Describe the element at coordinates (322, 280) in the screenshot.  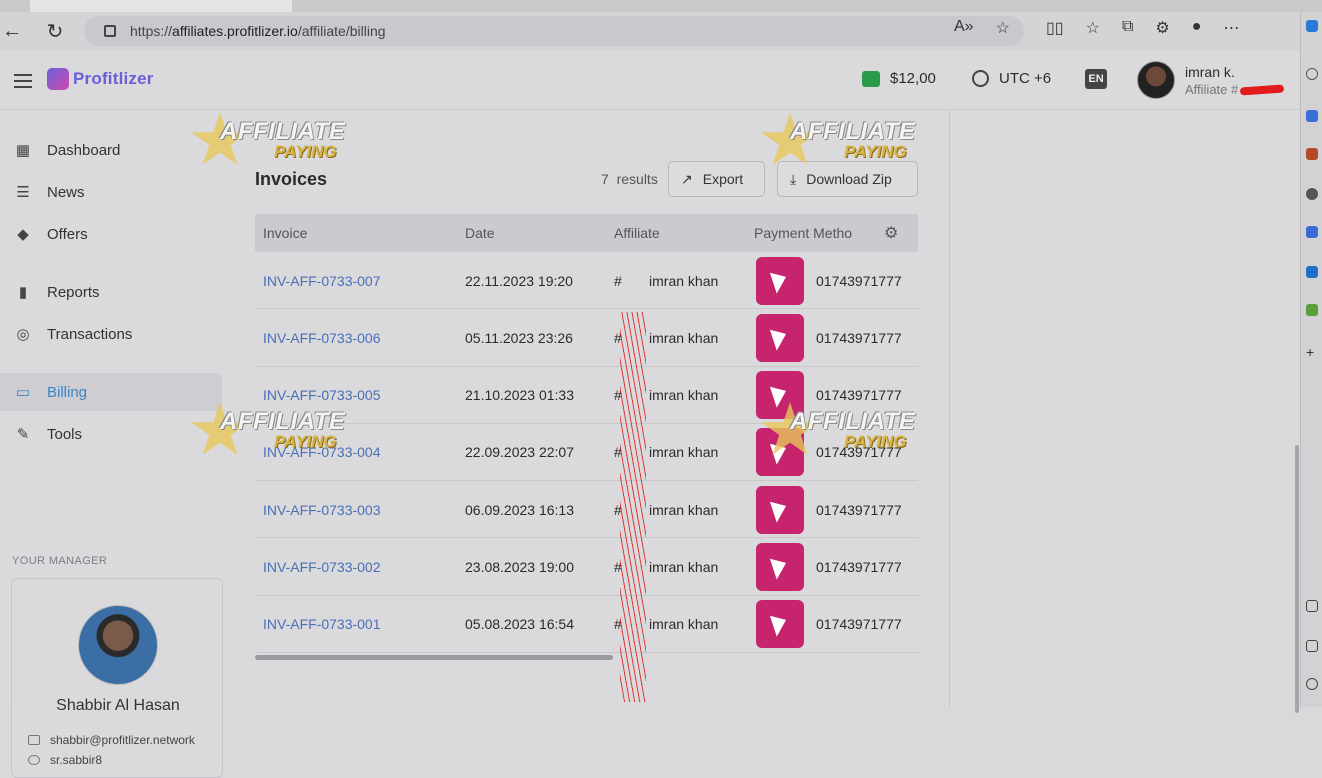
I see `invoice-link: INV-AFF-0733-007` at that location.